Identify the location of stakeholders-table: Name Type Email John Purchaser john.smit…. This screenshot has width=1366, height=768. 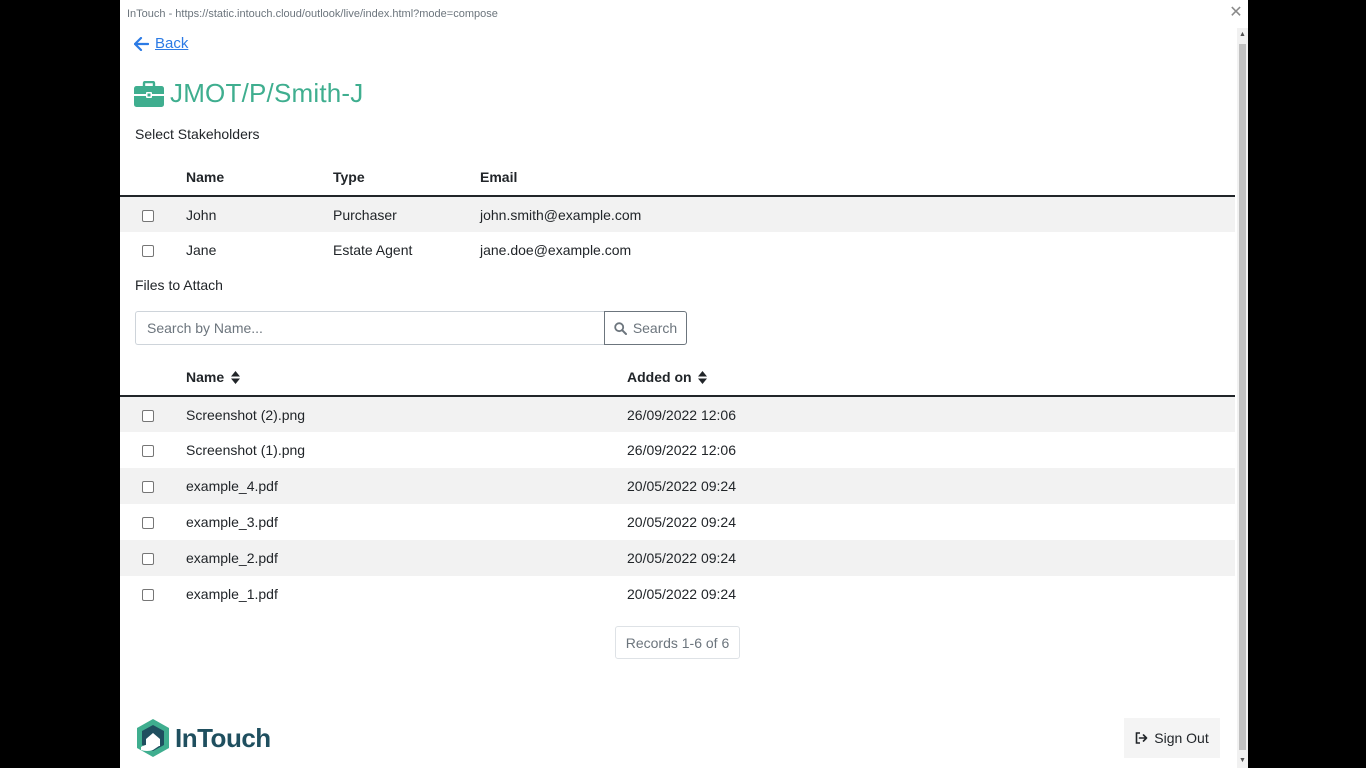
(677, 213).